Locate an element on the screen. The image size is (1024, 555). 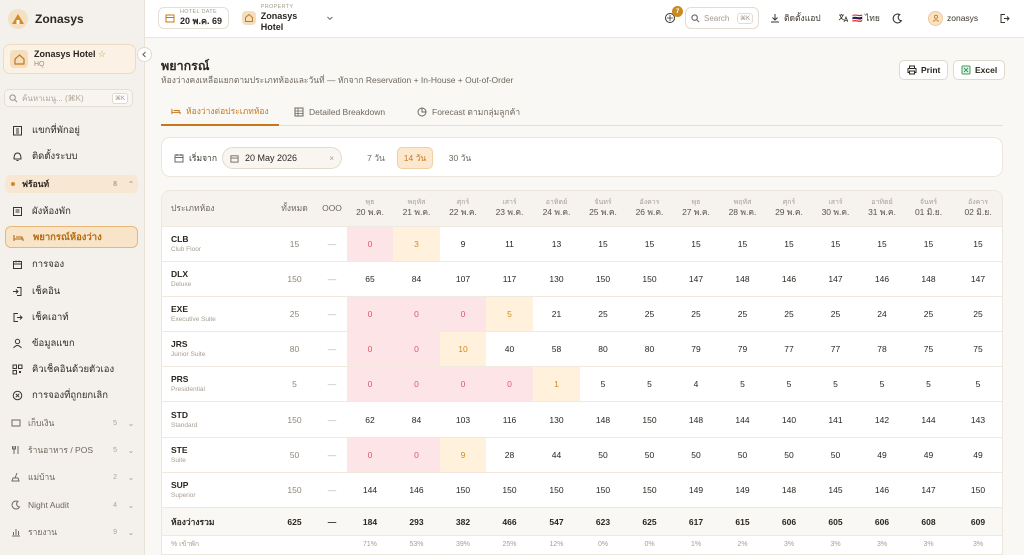
room-name: Junior Suite is located at coordinates (188, 355).